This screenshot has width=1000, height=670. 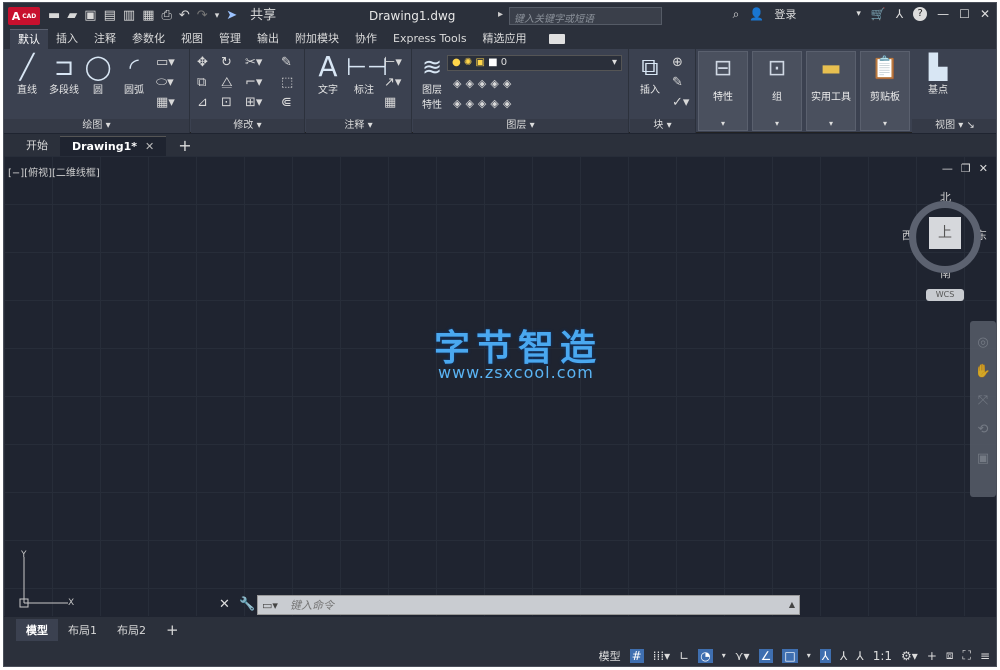 What do you see at coordinates (358, 126) in the screenshot?
I see `panel-annotation-title: 注释 ▾` at bounding box center [358, 126].